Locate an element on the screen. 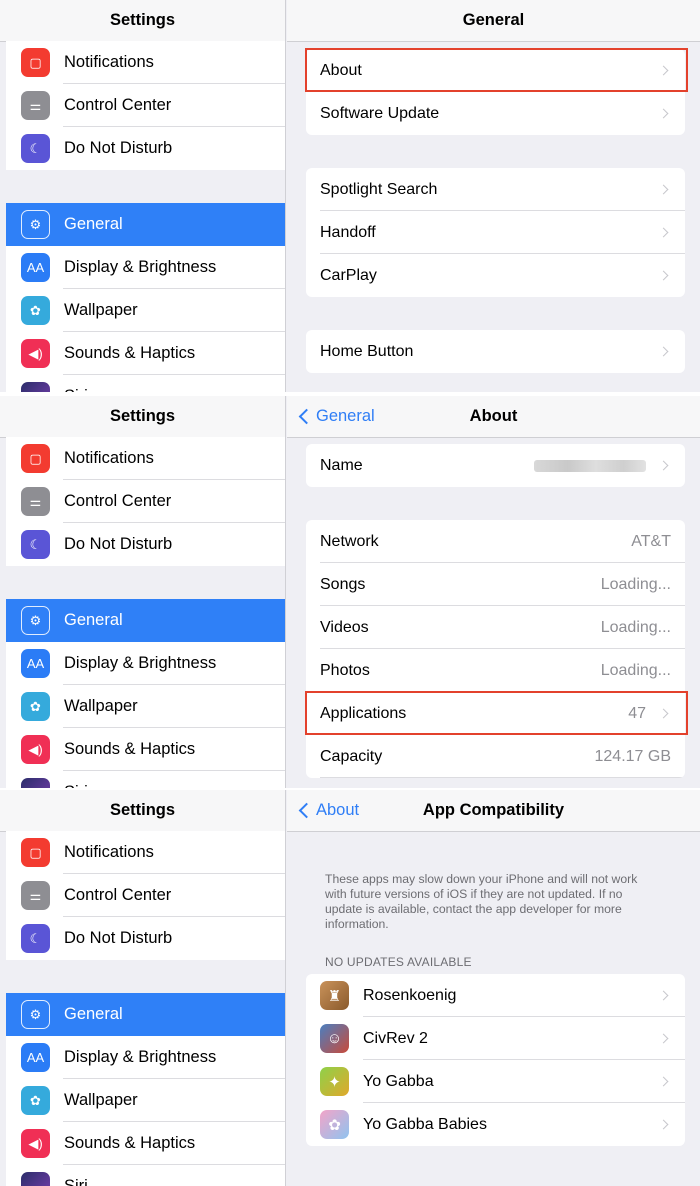 This screenshot has width=700, height=1186. sidebar-item-label: Sounds & Haptics is located at coordinates (130, 1143).